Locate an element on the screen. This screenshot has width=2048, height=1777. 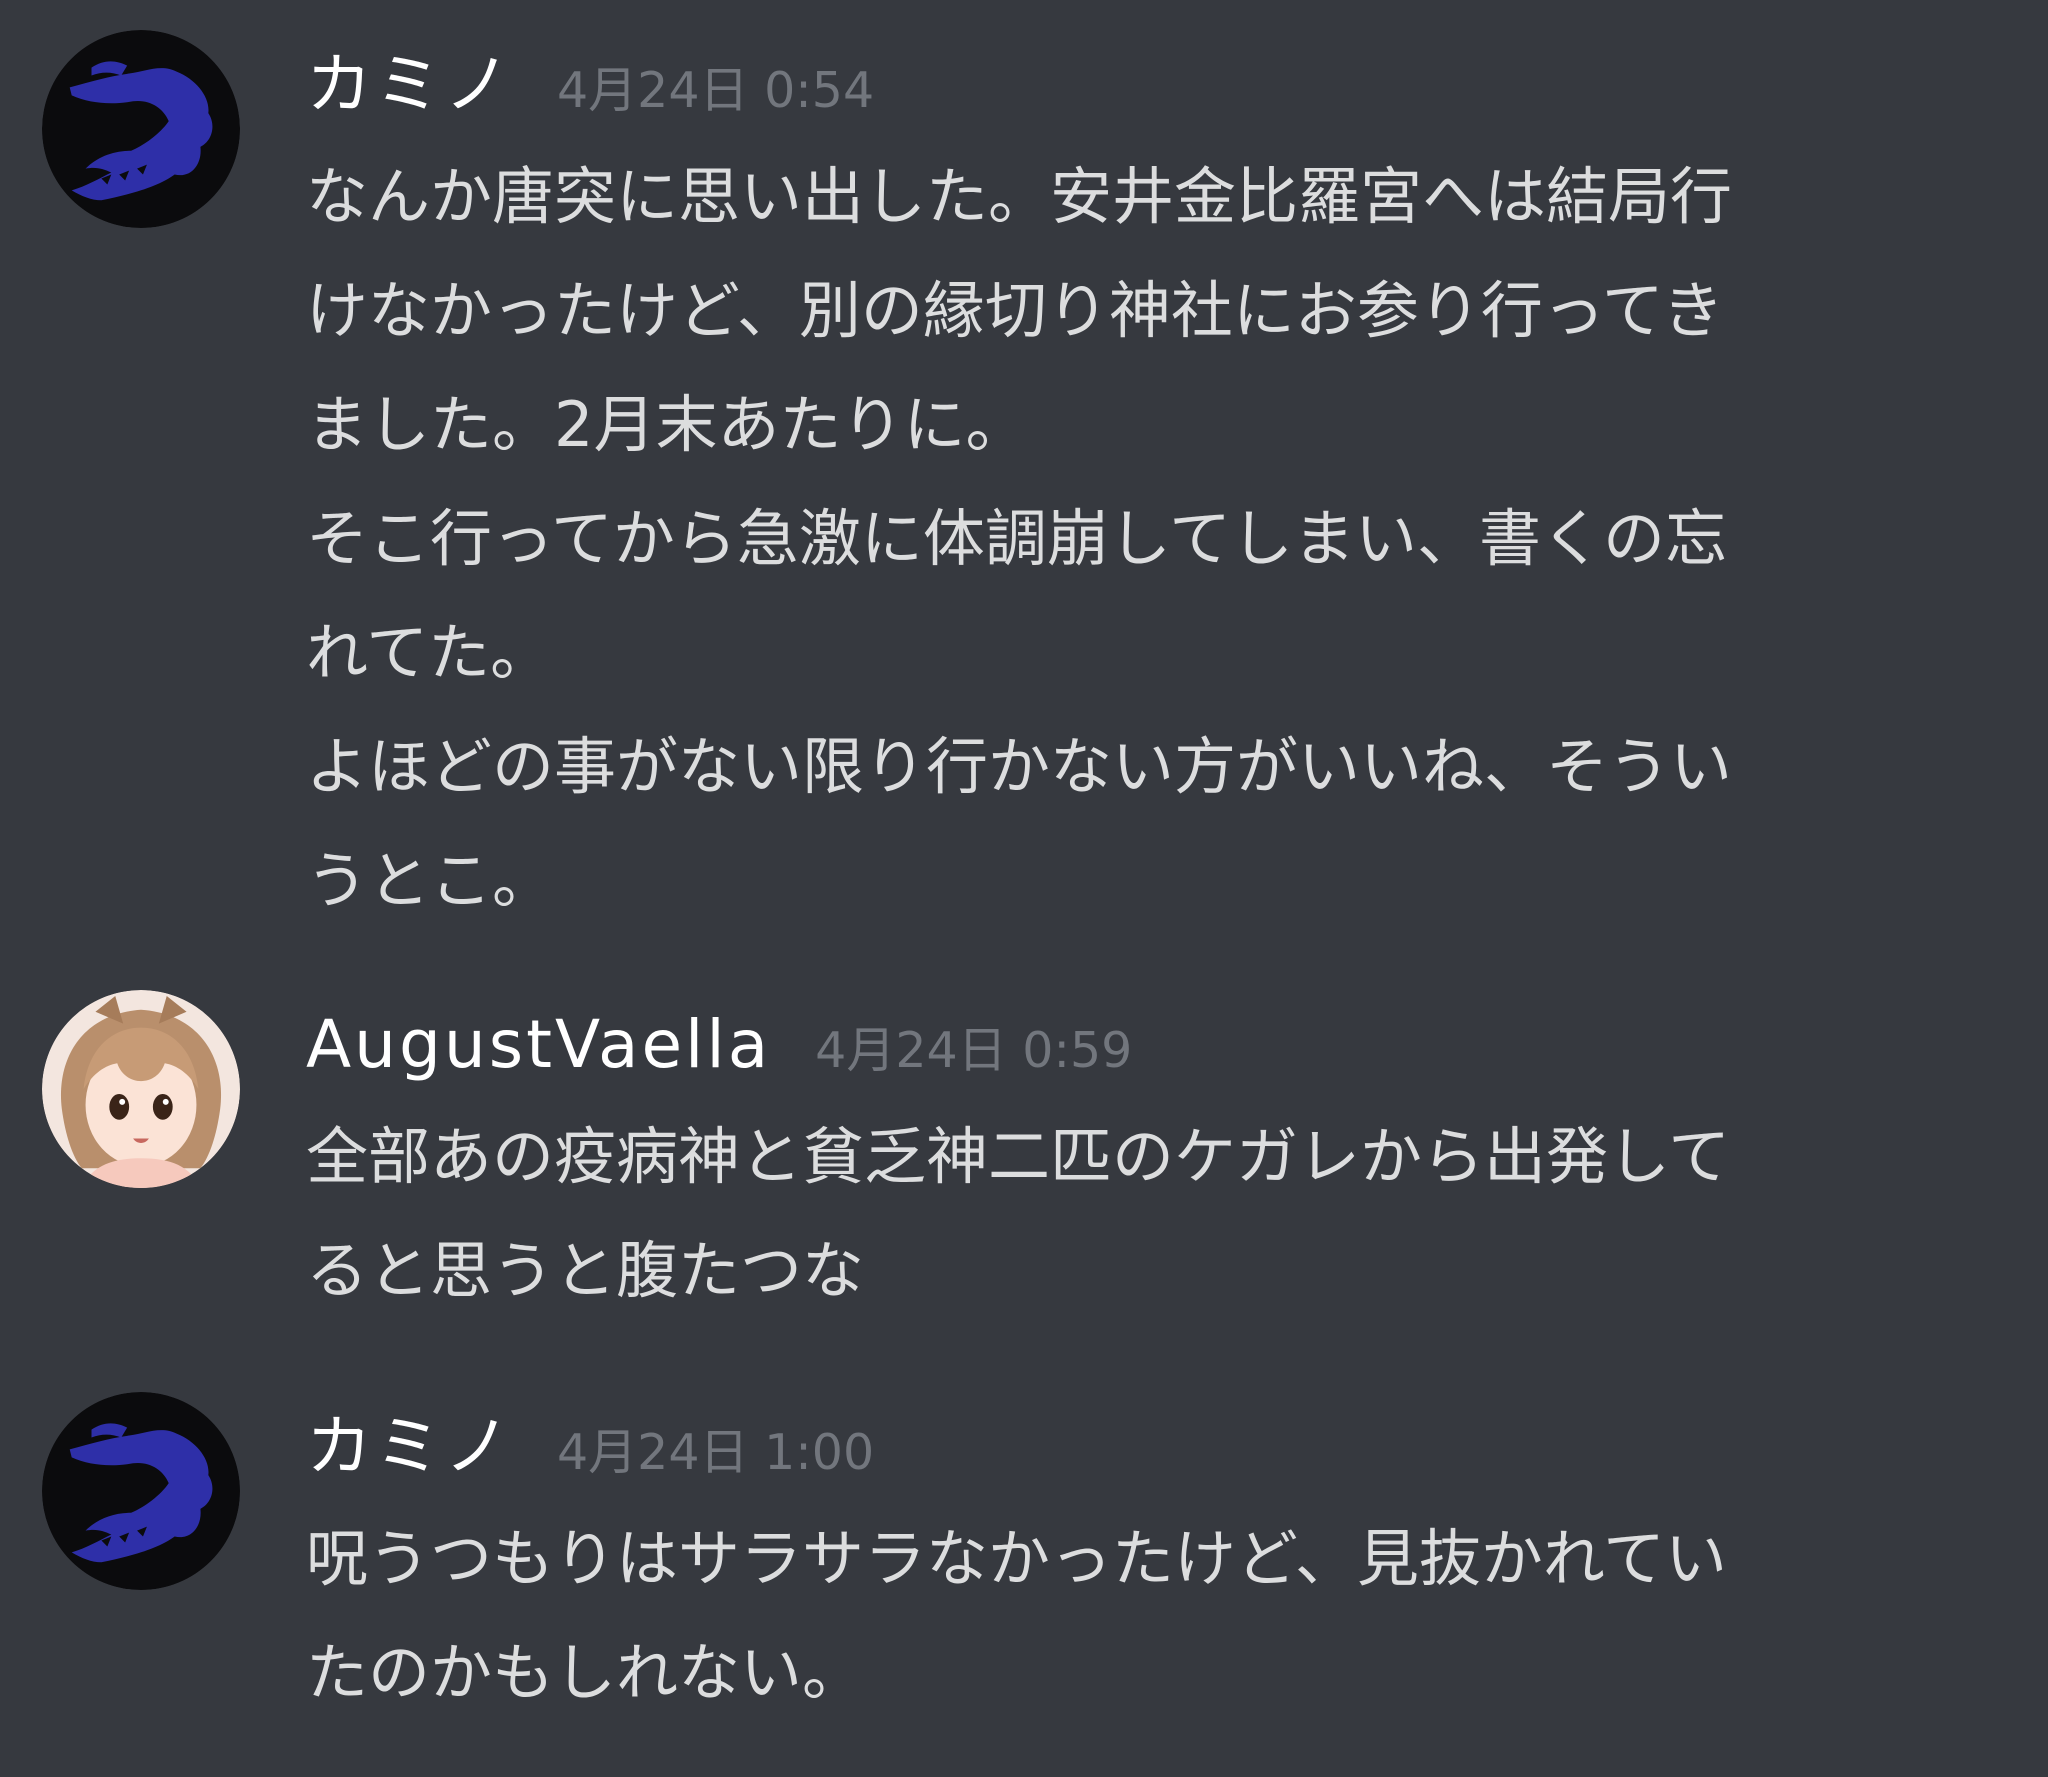
message-header: カミノ 4月24日 1:00 is located at coordinates (590, 1447).